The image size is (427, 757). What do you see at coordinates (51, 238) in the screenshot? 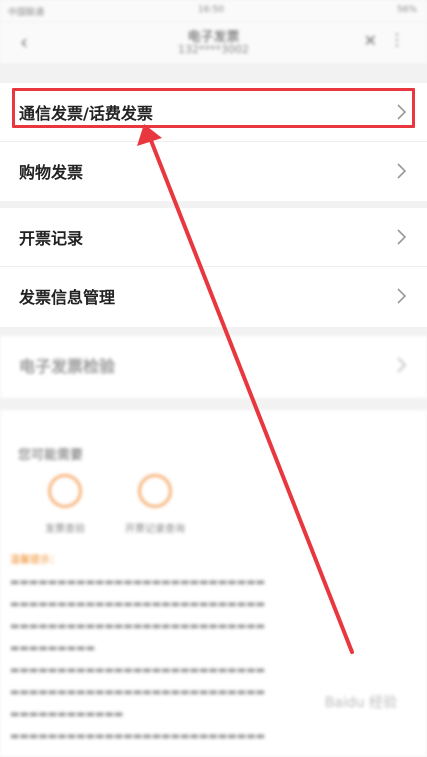
I see `menu-item-label: 开票记录` at bounding box center [51, 238].